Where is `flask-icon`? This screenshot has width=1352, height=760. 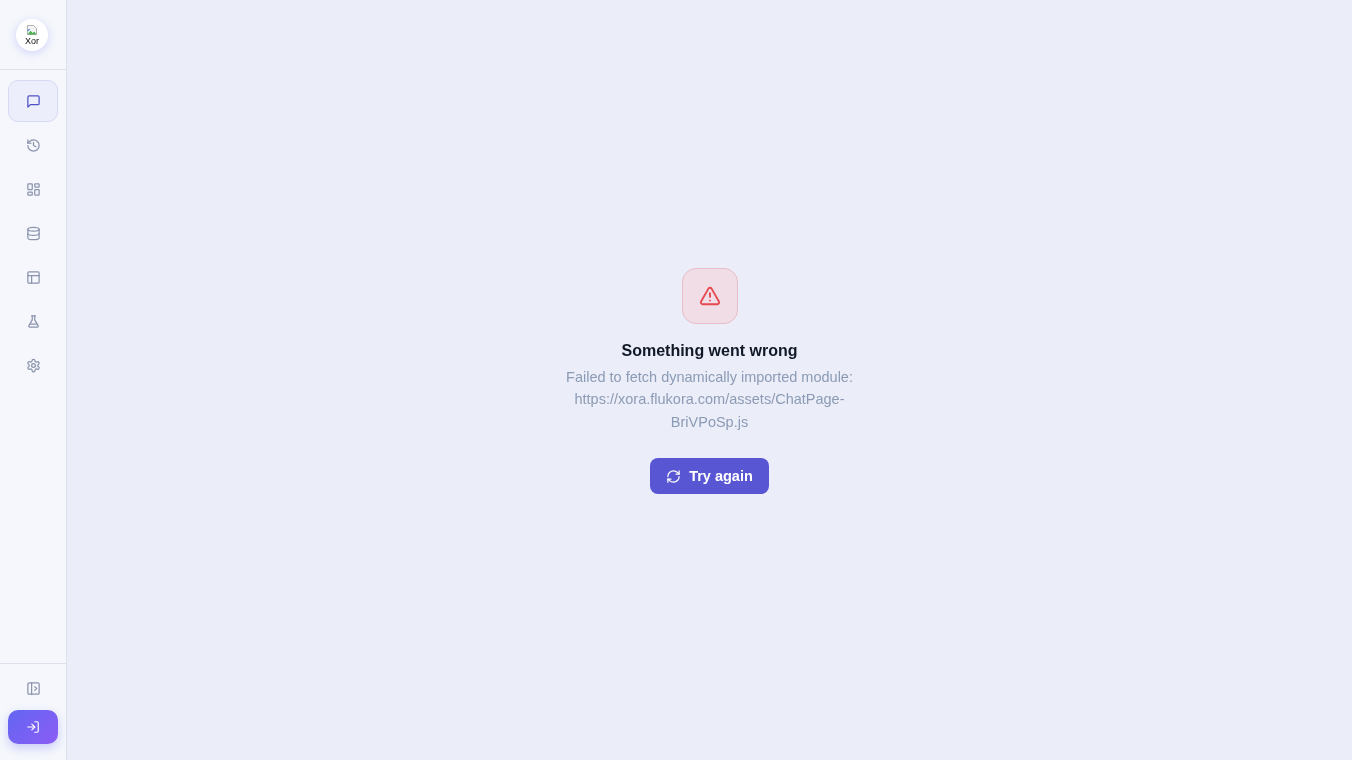 flask-icon is located at coordinates (33, 321).